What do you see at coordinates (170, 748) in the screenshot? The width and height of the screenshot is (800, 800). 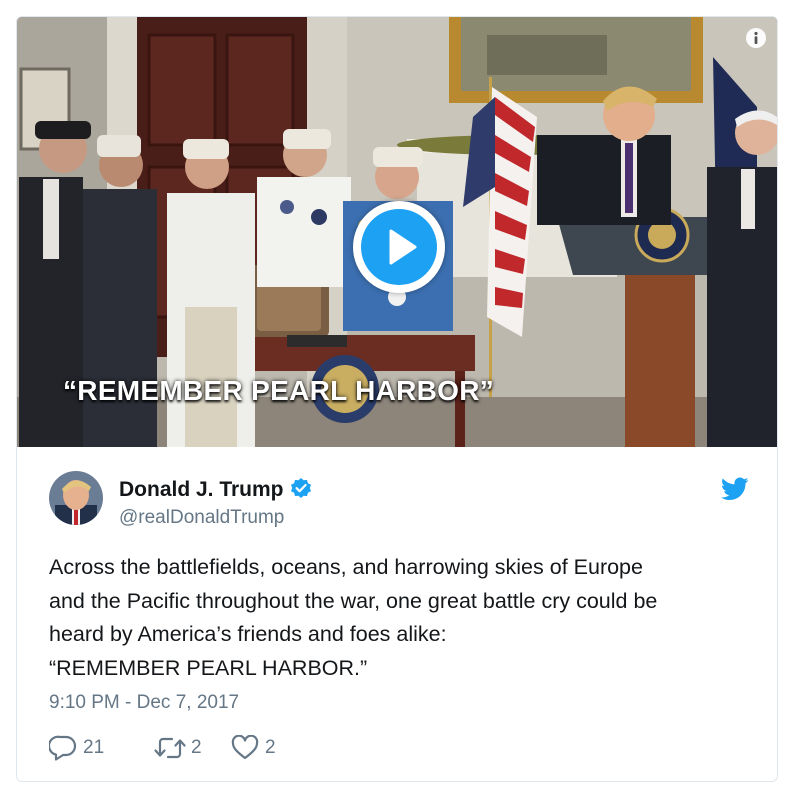 I see `retweet-icon` at bounding box center [170, 748].